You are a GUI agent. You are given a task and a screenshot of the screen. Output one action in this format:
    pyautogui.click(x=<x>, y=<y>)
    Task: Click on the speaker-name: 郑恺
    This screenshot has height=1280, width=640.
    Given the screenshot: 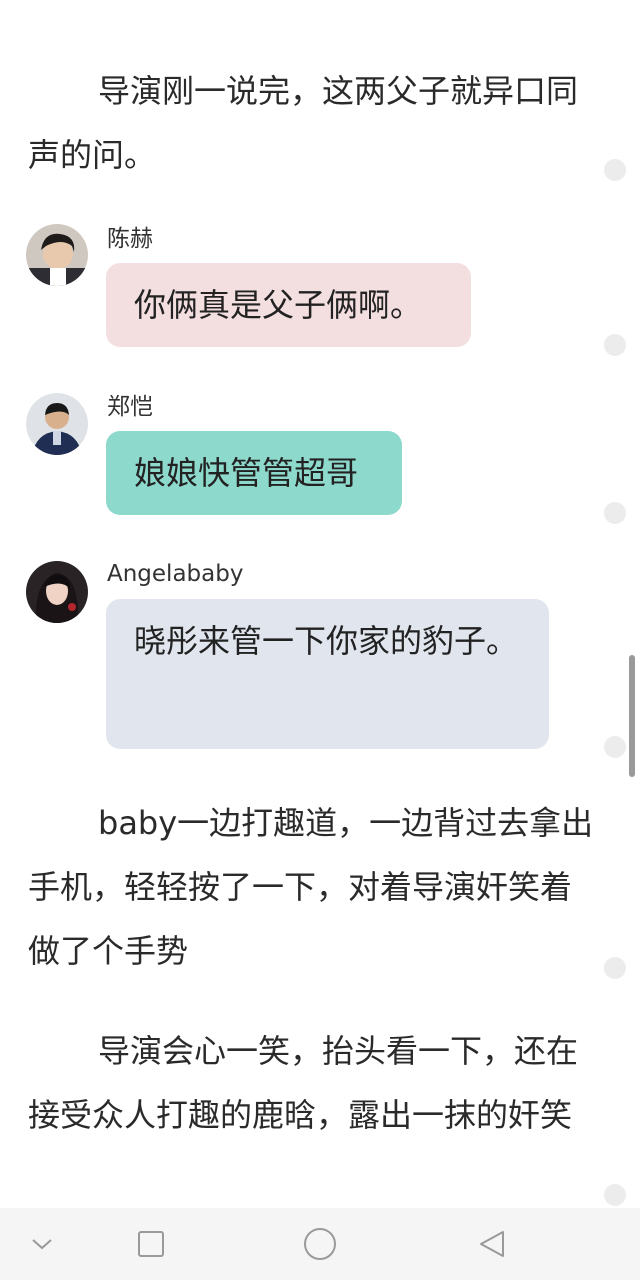 What is the action you would take?
    pyautogui.click(x=130, y=407)
    